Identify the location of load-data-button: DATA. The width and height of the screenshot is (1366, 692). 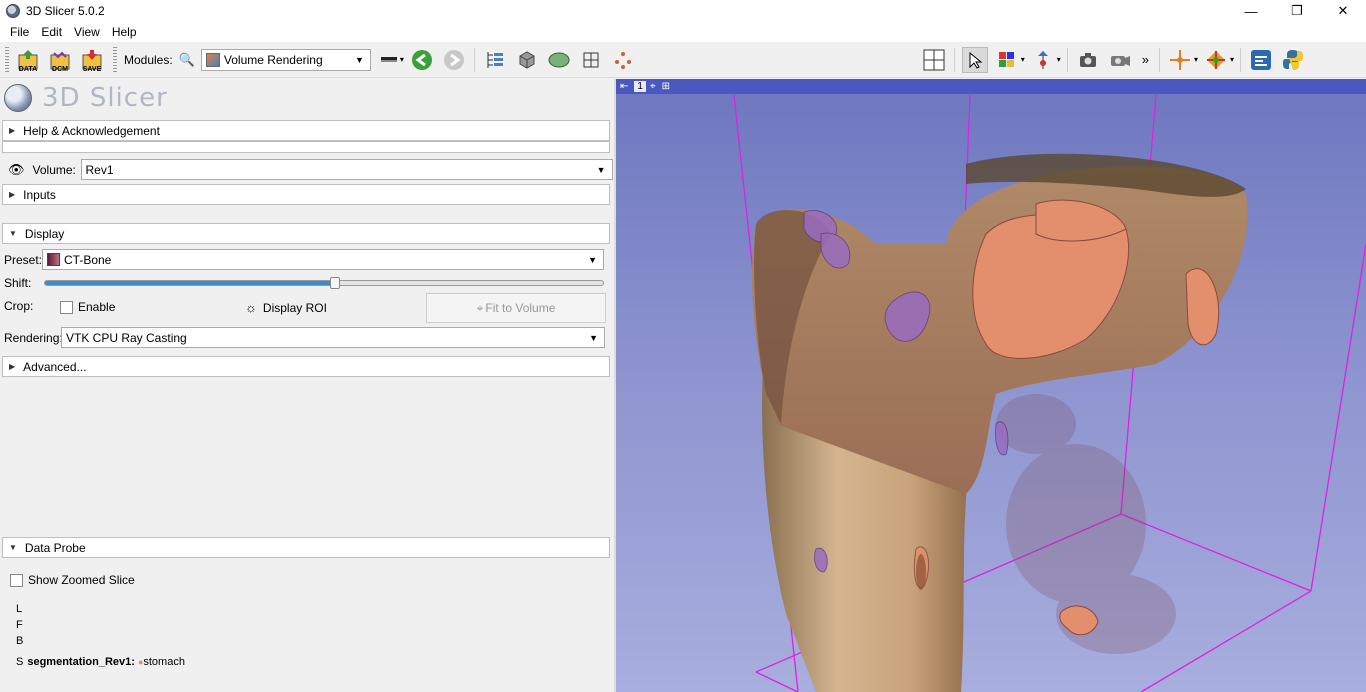
(28, 60).